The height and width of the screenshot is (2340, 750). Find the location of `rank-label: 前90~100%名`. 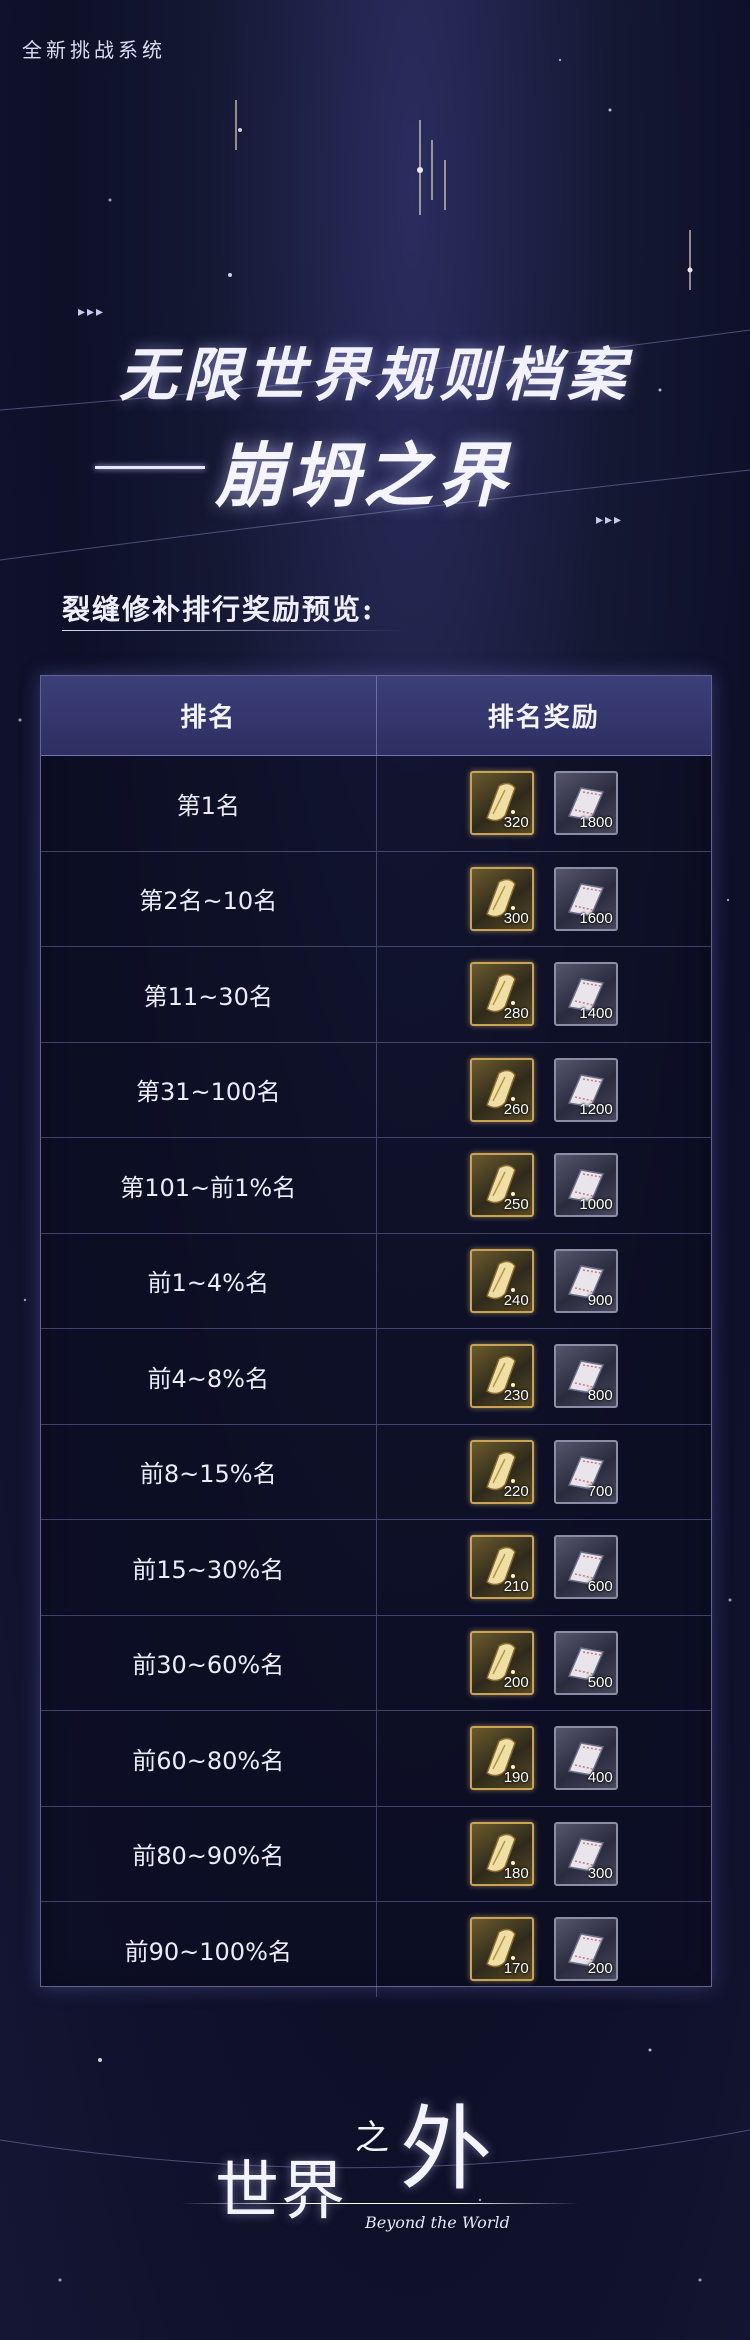

rank-label: 前90~100%名 is located at coordinates (208, 1951).